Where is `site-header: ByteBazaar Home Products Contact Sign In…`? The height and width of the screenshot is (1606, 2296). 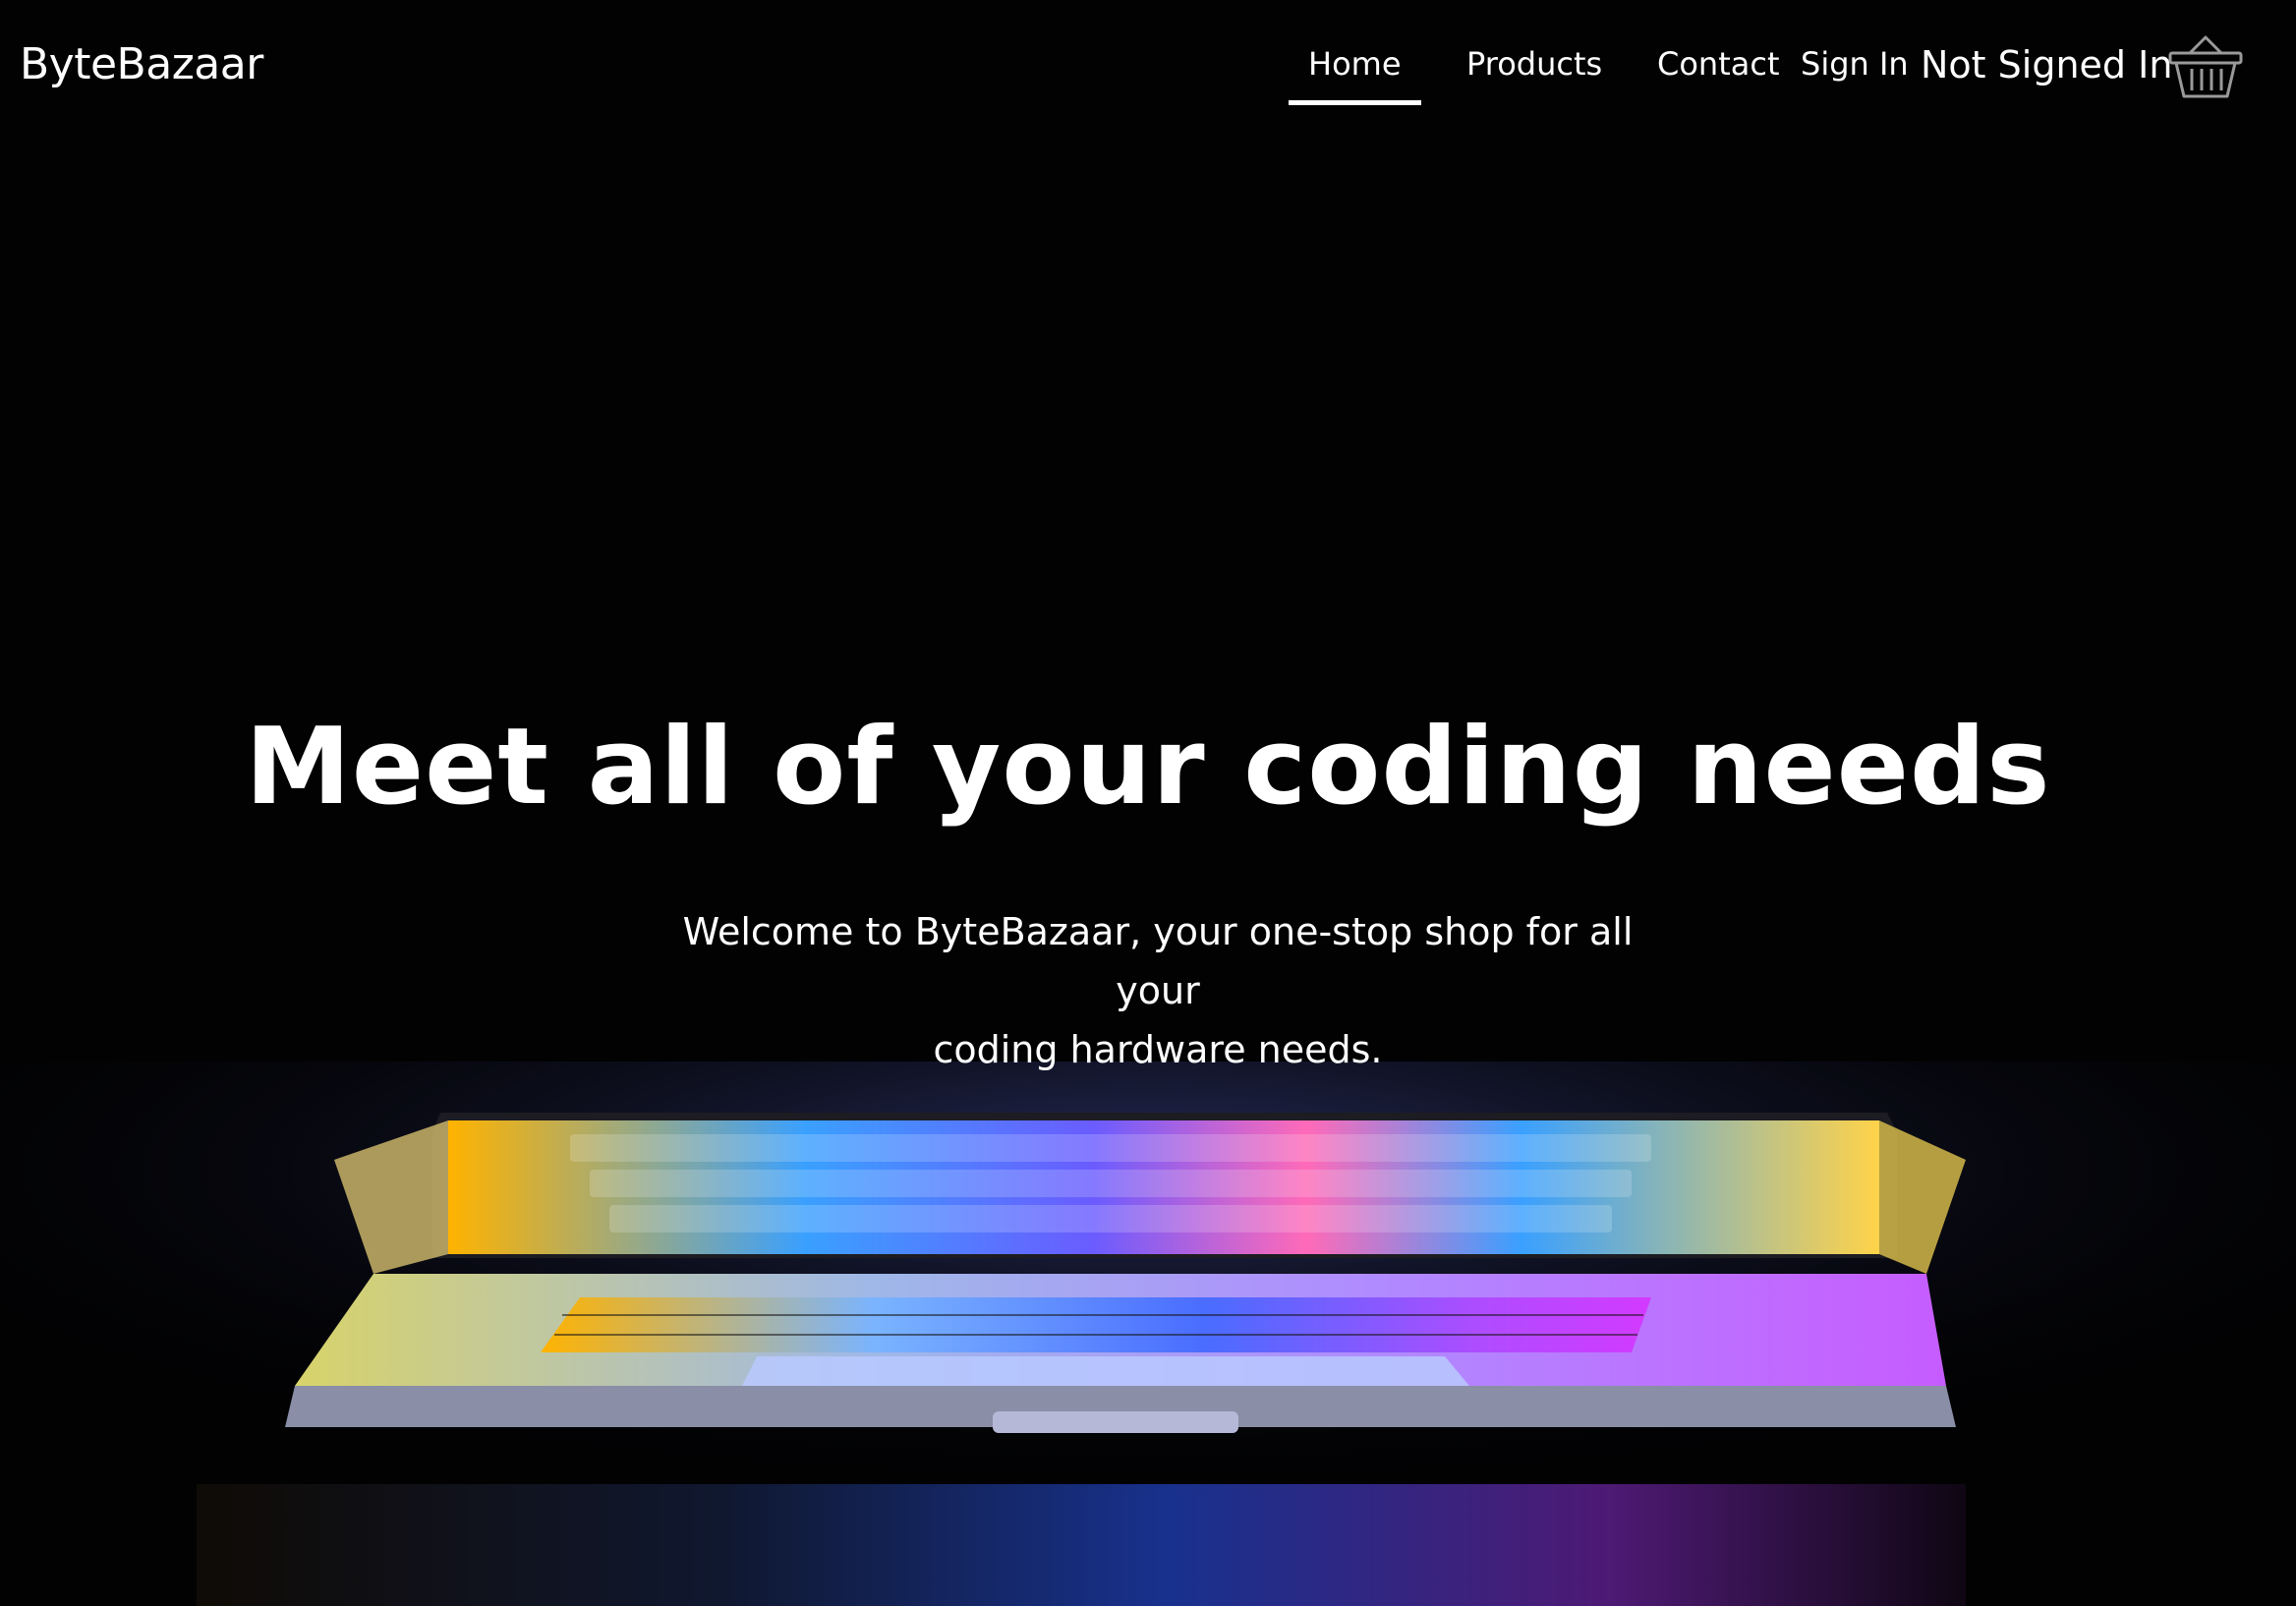 site-header: ByteBazaar Home Products Contact Sign In… is located at coordinates (1148, 69).